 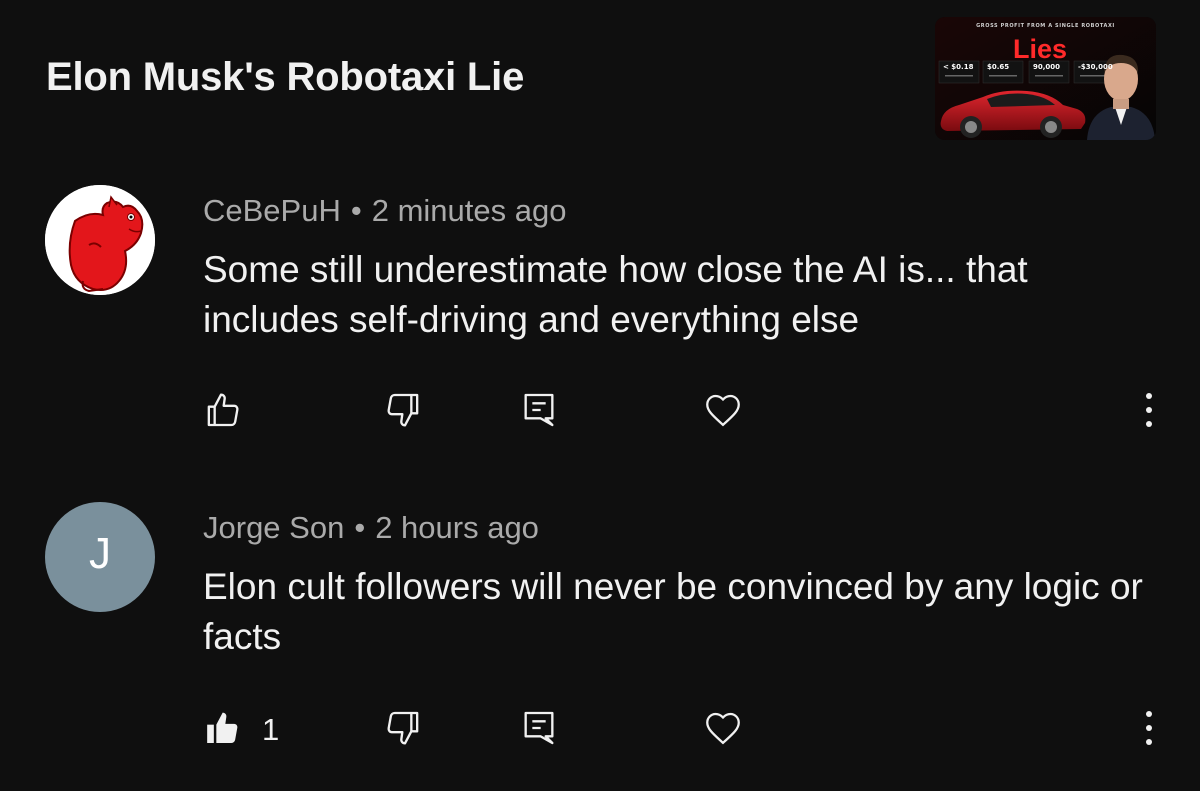 What do you see at coordinates (600, 410) in the screenshot?
I see `comment-actions` at bounding box center [600, 410].